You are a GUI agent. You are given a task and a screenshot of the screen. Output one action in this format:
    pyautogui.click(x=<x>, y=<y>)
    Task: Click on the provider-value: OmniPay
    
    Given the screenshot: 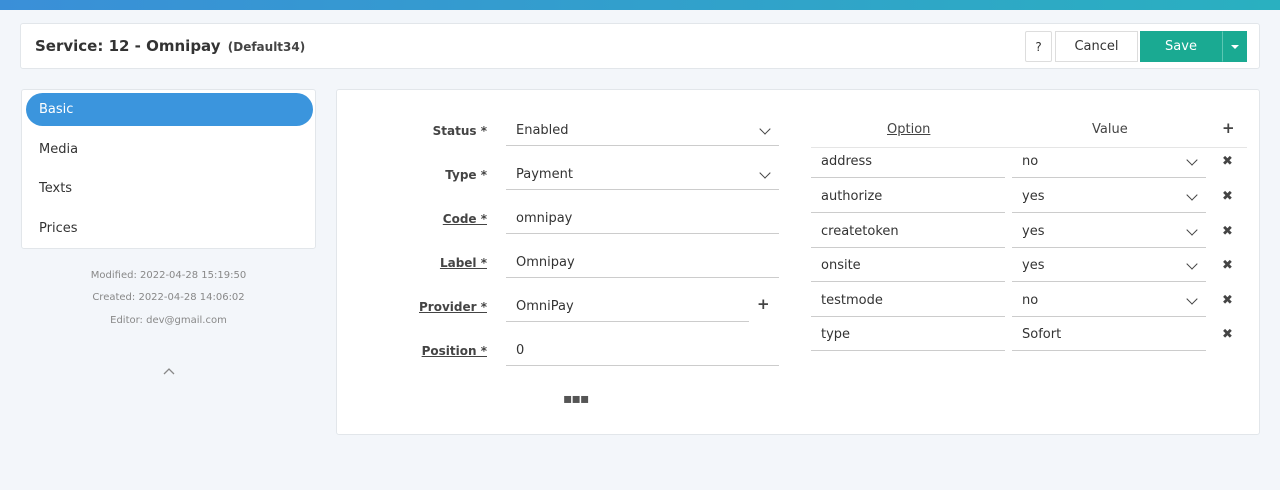 What is the action you would take?
    pyautogui.click(x=545, y=306)
    